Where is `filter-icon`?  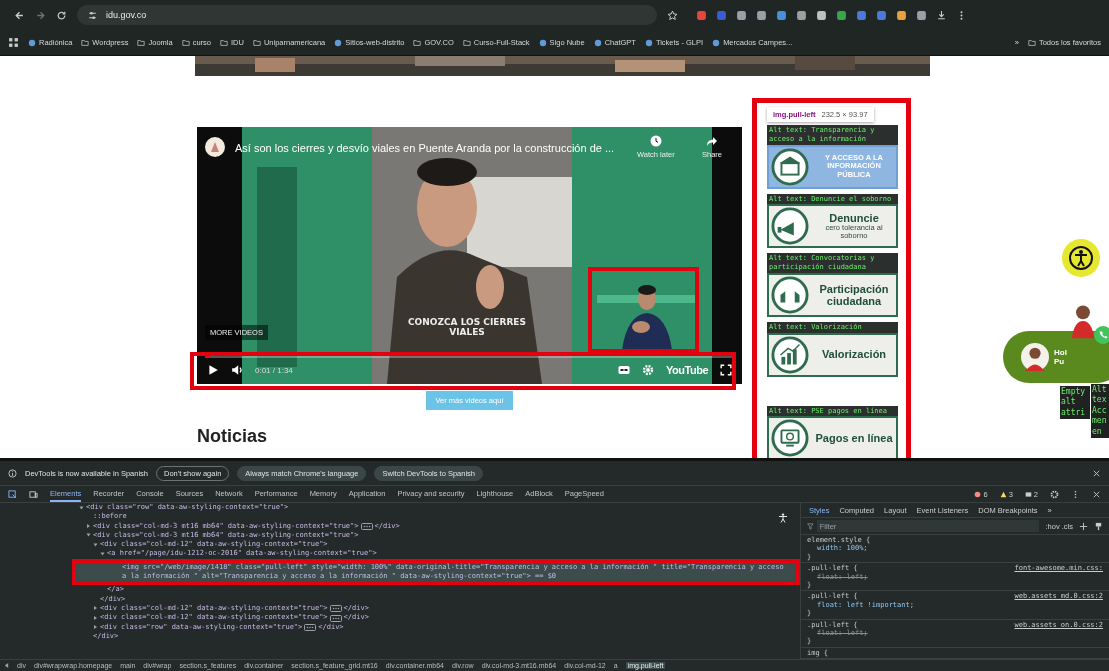
filter-icon is located at coordinates (810, 526).